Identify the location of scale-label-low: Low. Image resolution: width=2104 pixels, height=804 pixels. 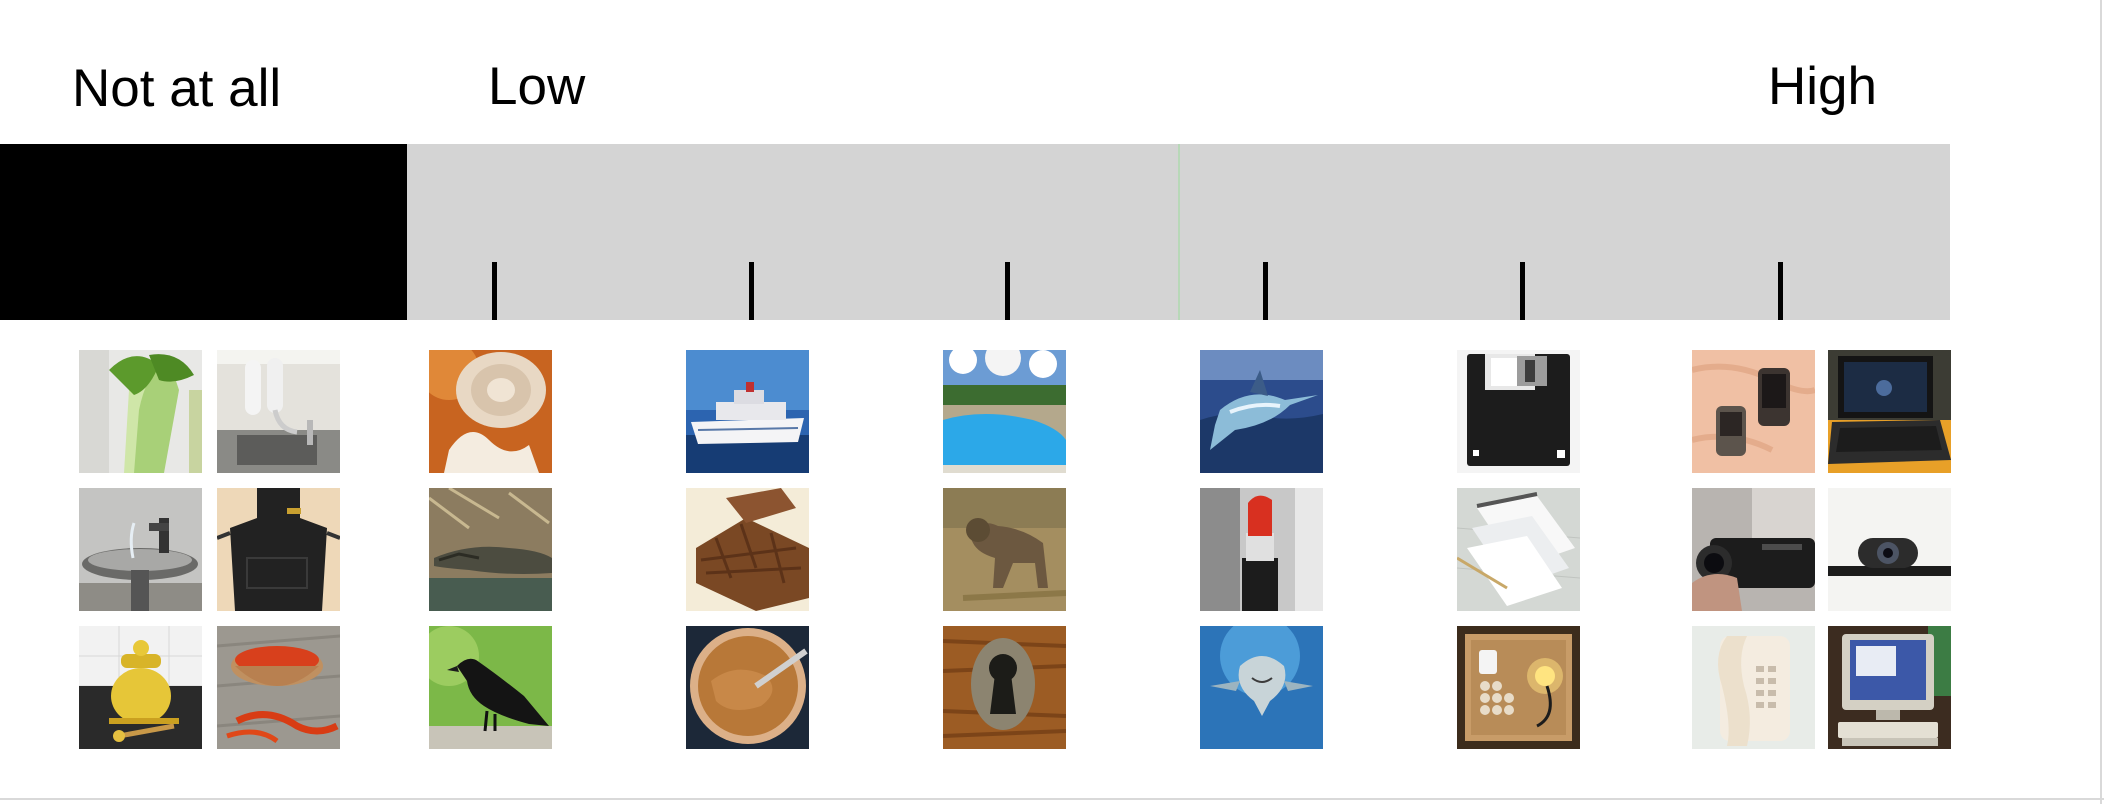
(537, 86).